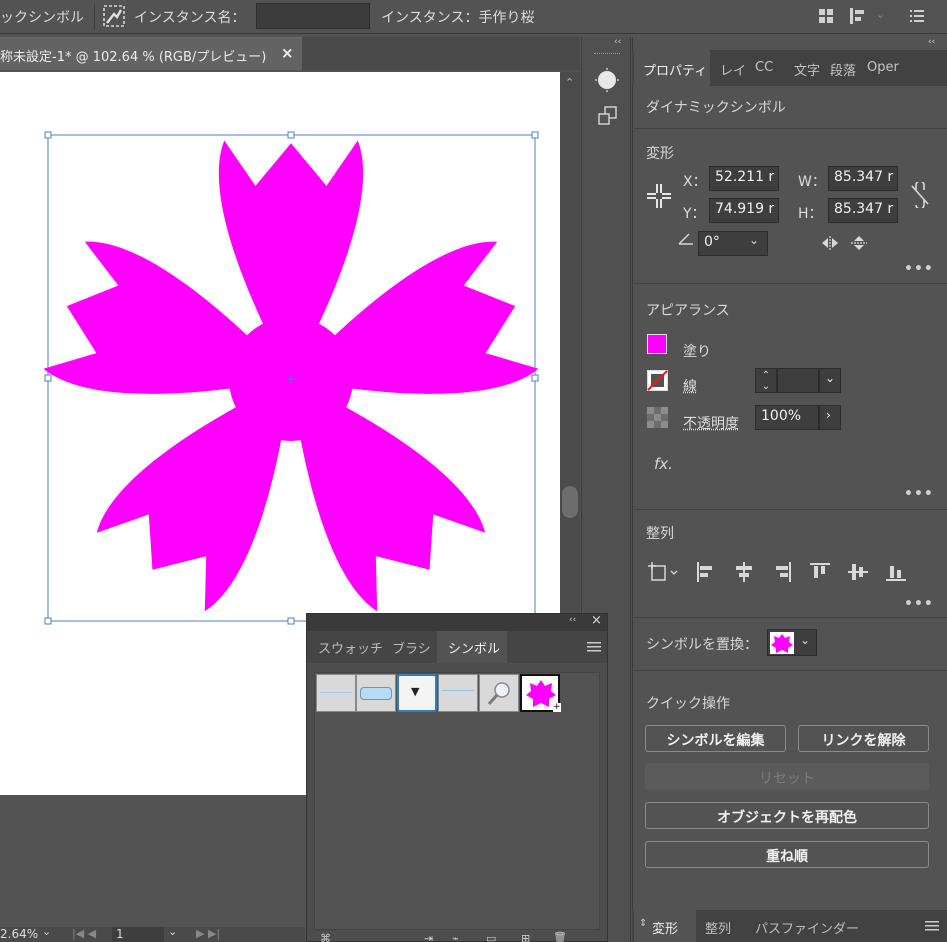  I want to click on symbols-panel-titlebar, so click(457, 622).